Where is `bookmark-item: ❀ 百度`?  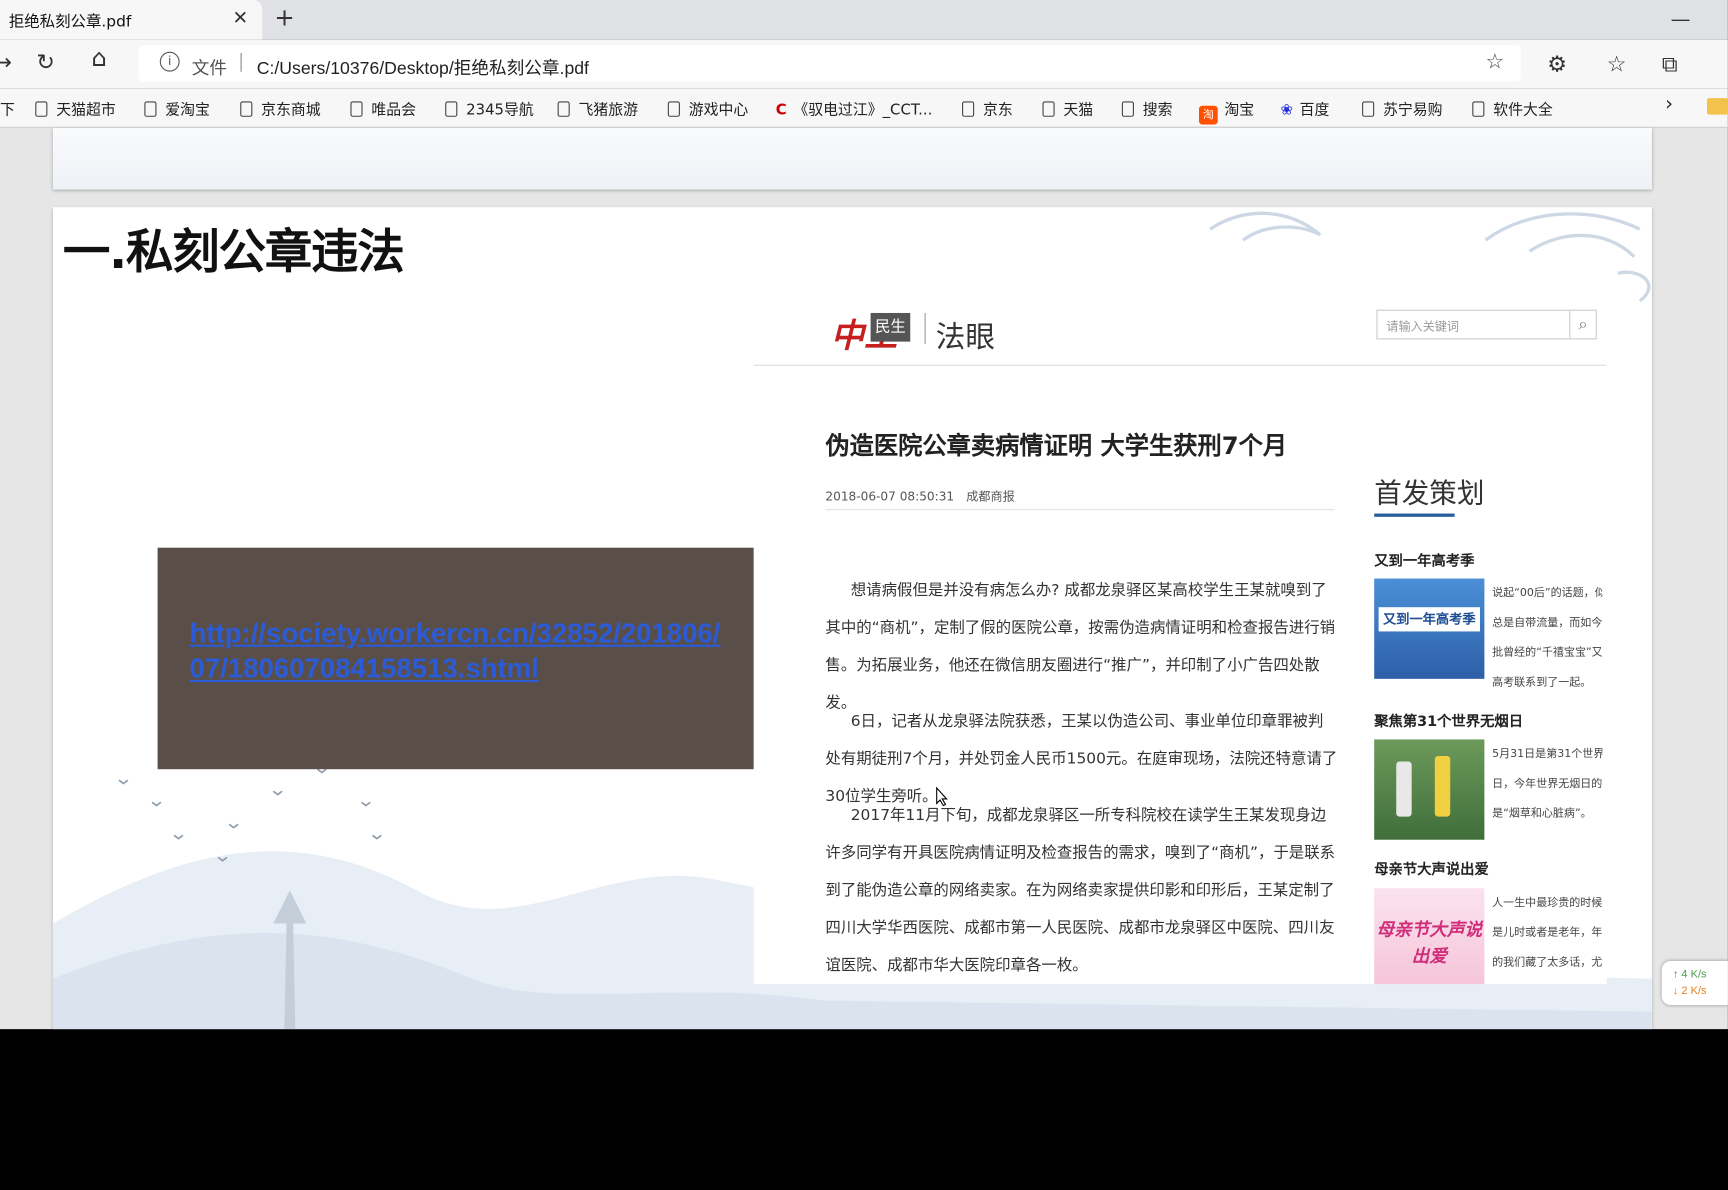 bookmark-item: ❀ 百度 is located at coordinates (1305, 108).